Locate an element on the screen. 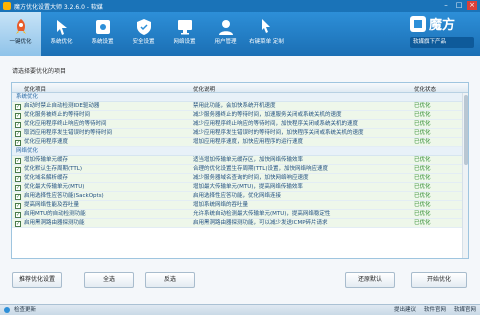 This screenshot has width=480, height=315. item-name: 增加传输单元缓存 is located at coordinates (46, 160).